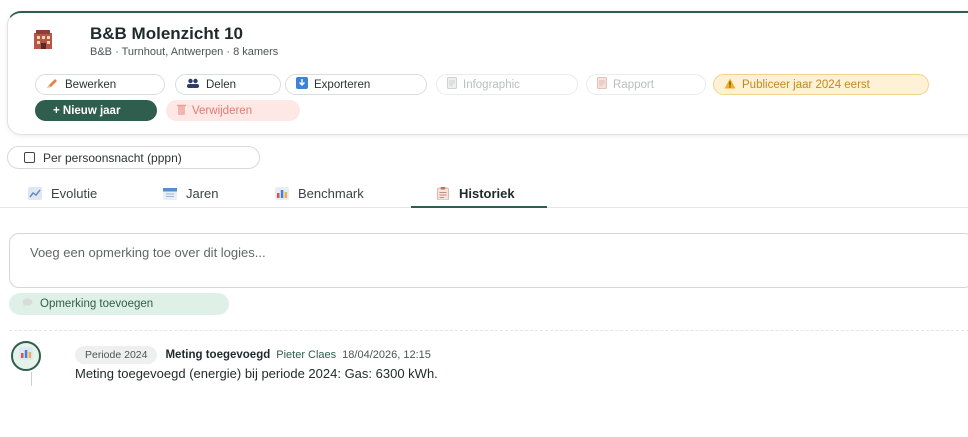  Describe the element at coordinates (633, 84) in the screenshot. I see `report-label: Rapport` at that location.